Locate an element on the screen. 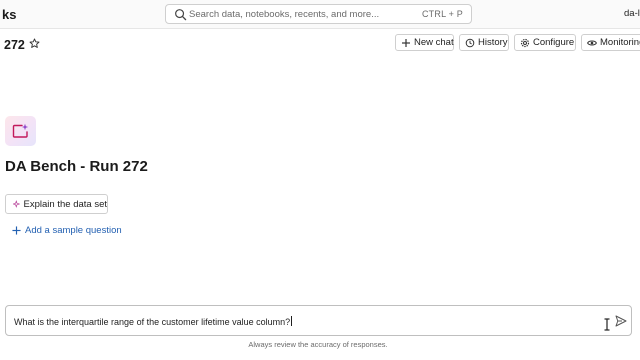 The width and height of the screenshot is (640, 360). configure-button: Configure is located at coordinates (545, 42).